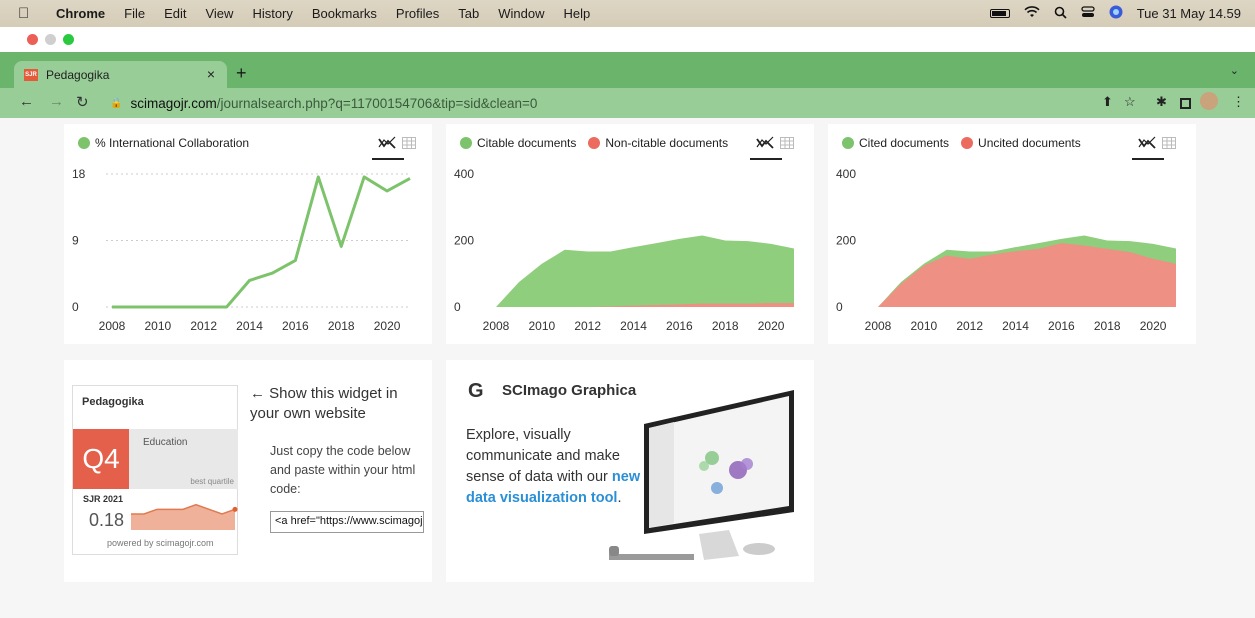 The height and width of the screenshot is (618, 1255). I want to click on sjr-year-label: SJR 2021, so click(103, 499).